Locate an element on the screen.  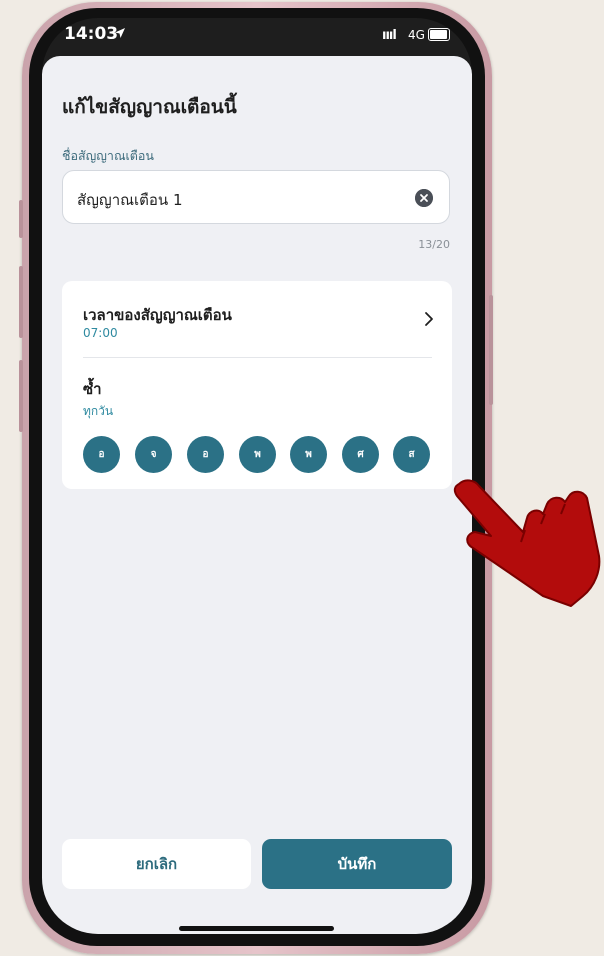
repeat-label: ซ้ำ is located at coordinates (92, 389).